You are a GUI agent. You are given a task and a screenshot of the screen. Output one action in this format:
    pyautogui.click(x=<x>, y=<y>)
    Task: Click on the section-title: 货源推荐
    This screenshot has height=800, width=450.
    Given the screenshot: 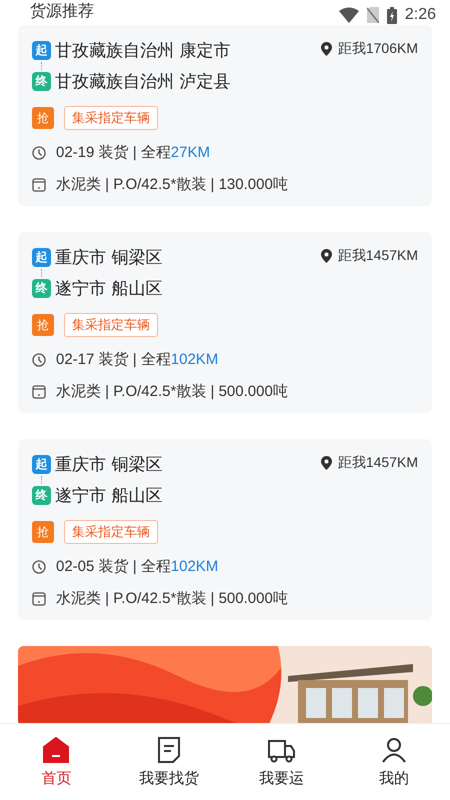 What is the action you would take?
    pyautogui.click(x=62, y=10)
    